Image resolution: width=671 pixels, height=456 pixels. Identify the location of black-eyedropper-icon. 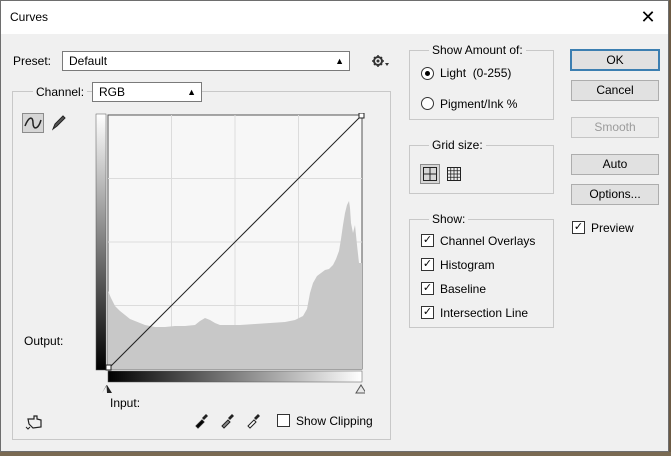
(201, 420).